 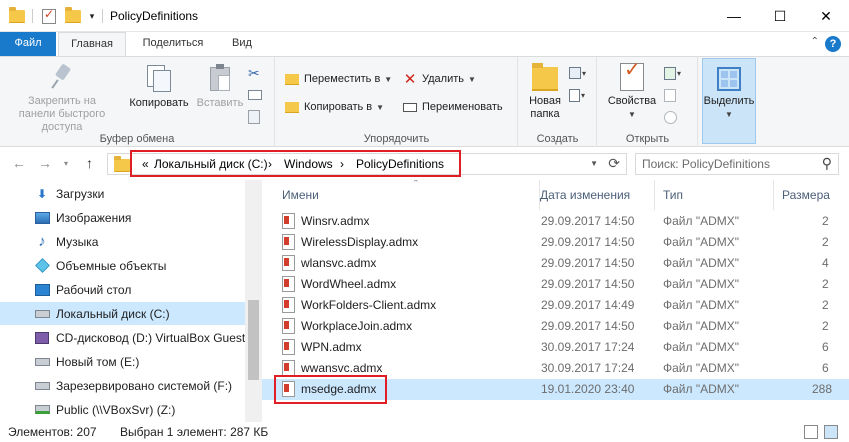 What do you see at coordinates (45, 163) in the screenshot?
I see `forward-arrow-icon: →` at bounding box center [45, 163].